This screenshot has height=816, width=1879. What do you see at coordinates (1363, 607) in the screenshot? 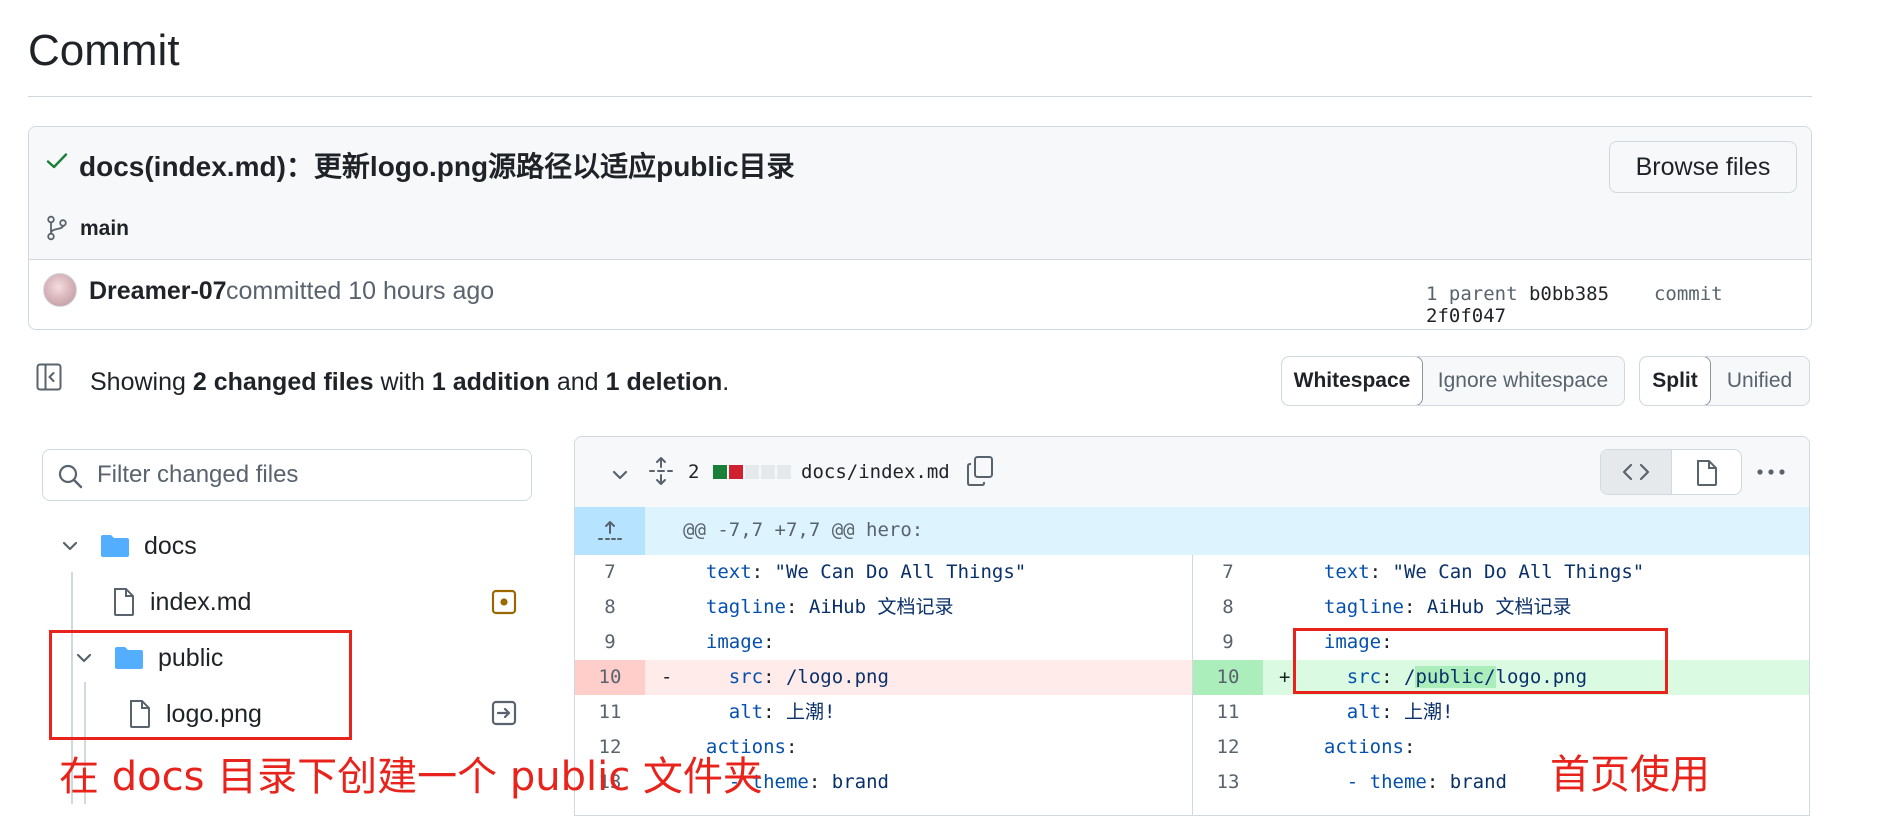
I see `code-key: tagline` at bounding box center [1363, 607].